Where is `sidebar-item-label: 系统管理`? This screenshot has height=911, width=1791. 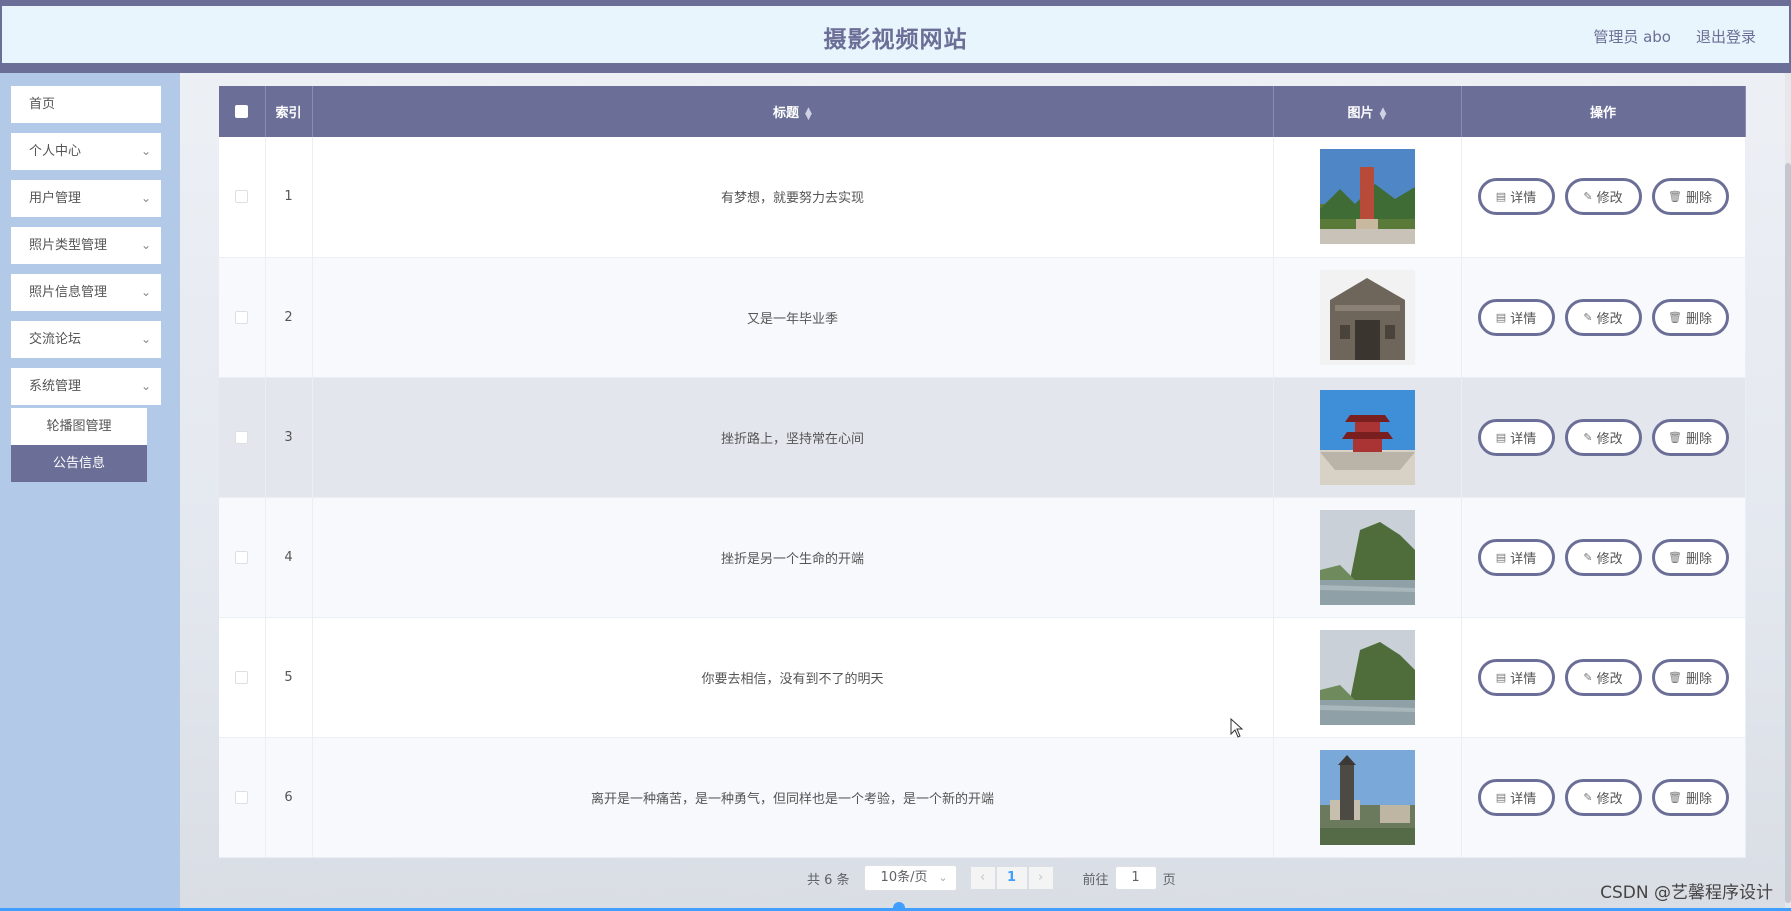 sidebar-item-label: 系统管理 is located at coordinates (55, 386).